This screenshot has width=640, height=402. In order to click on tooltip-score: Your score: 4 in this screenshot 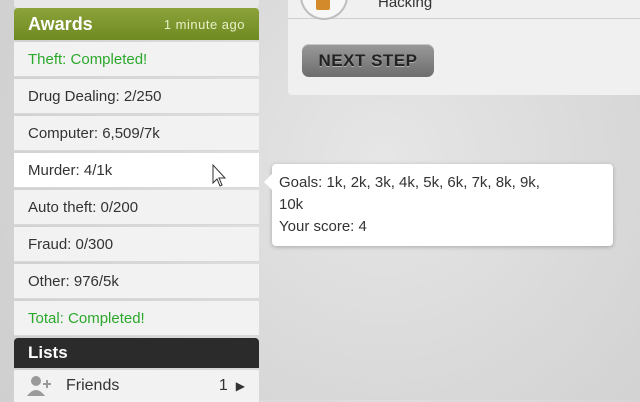, I will do `click(323, 226)`.